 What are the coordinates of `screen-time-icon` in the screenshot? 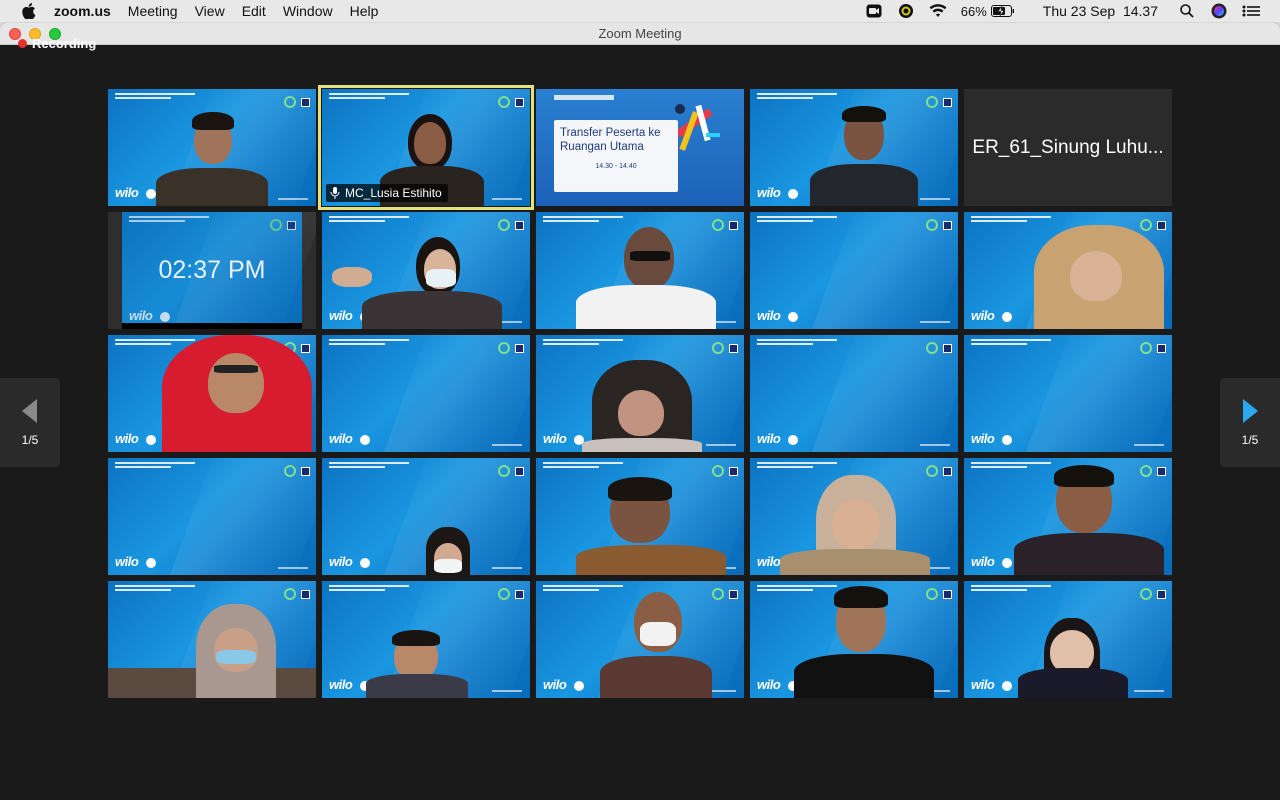 It's located at (906, 11).